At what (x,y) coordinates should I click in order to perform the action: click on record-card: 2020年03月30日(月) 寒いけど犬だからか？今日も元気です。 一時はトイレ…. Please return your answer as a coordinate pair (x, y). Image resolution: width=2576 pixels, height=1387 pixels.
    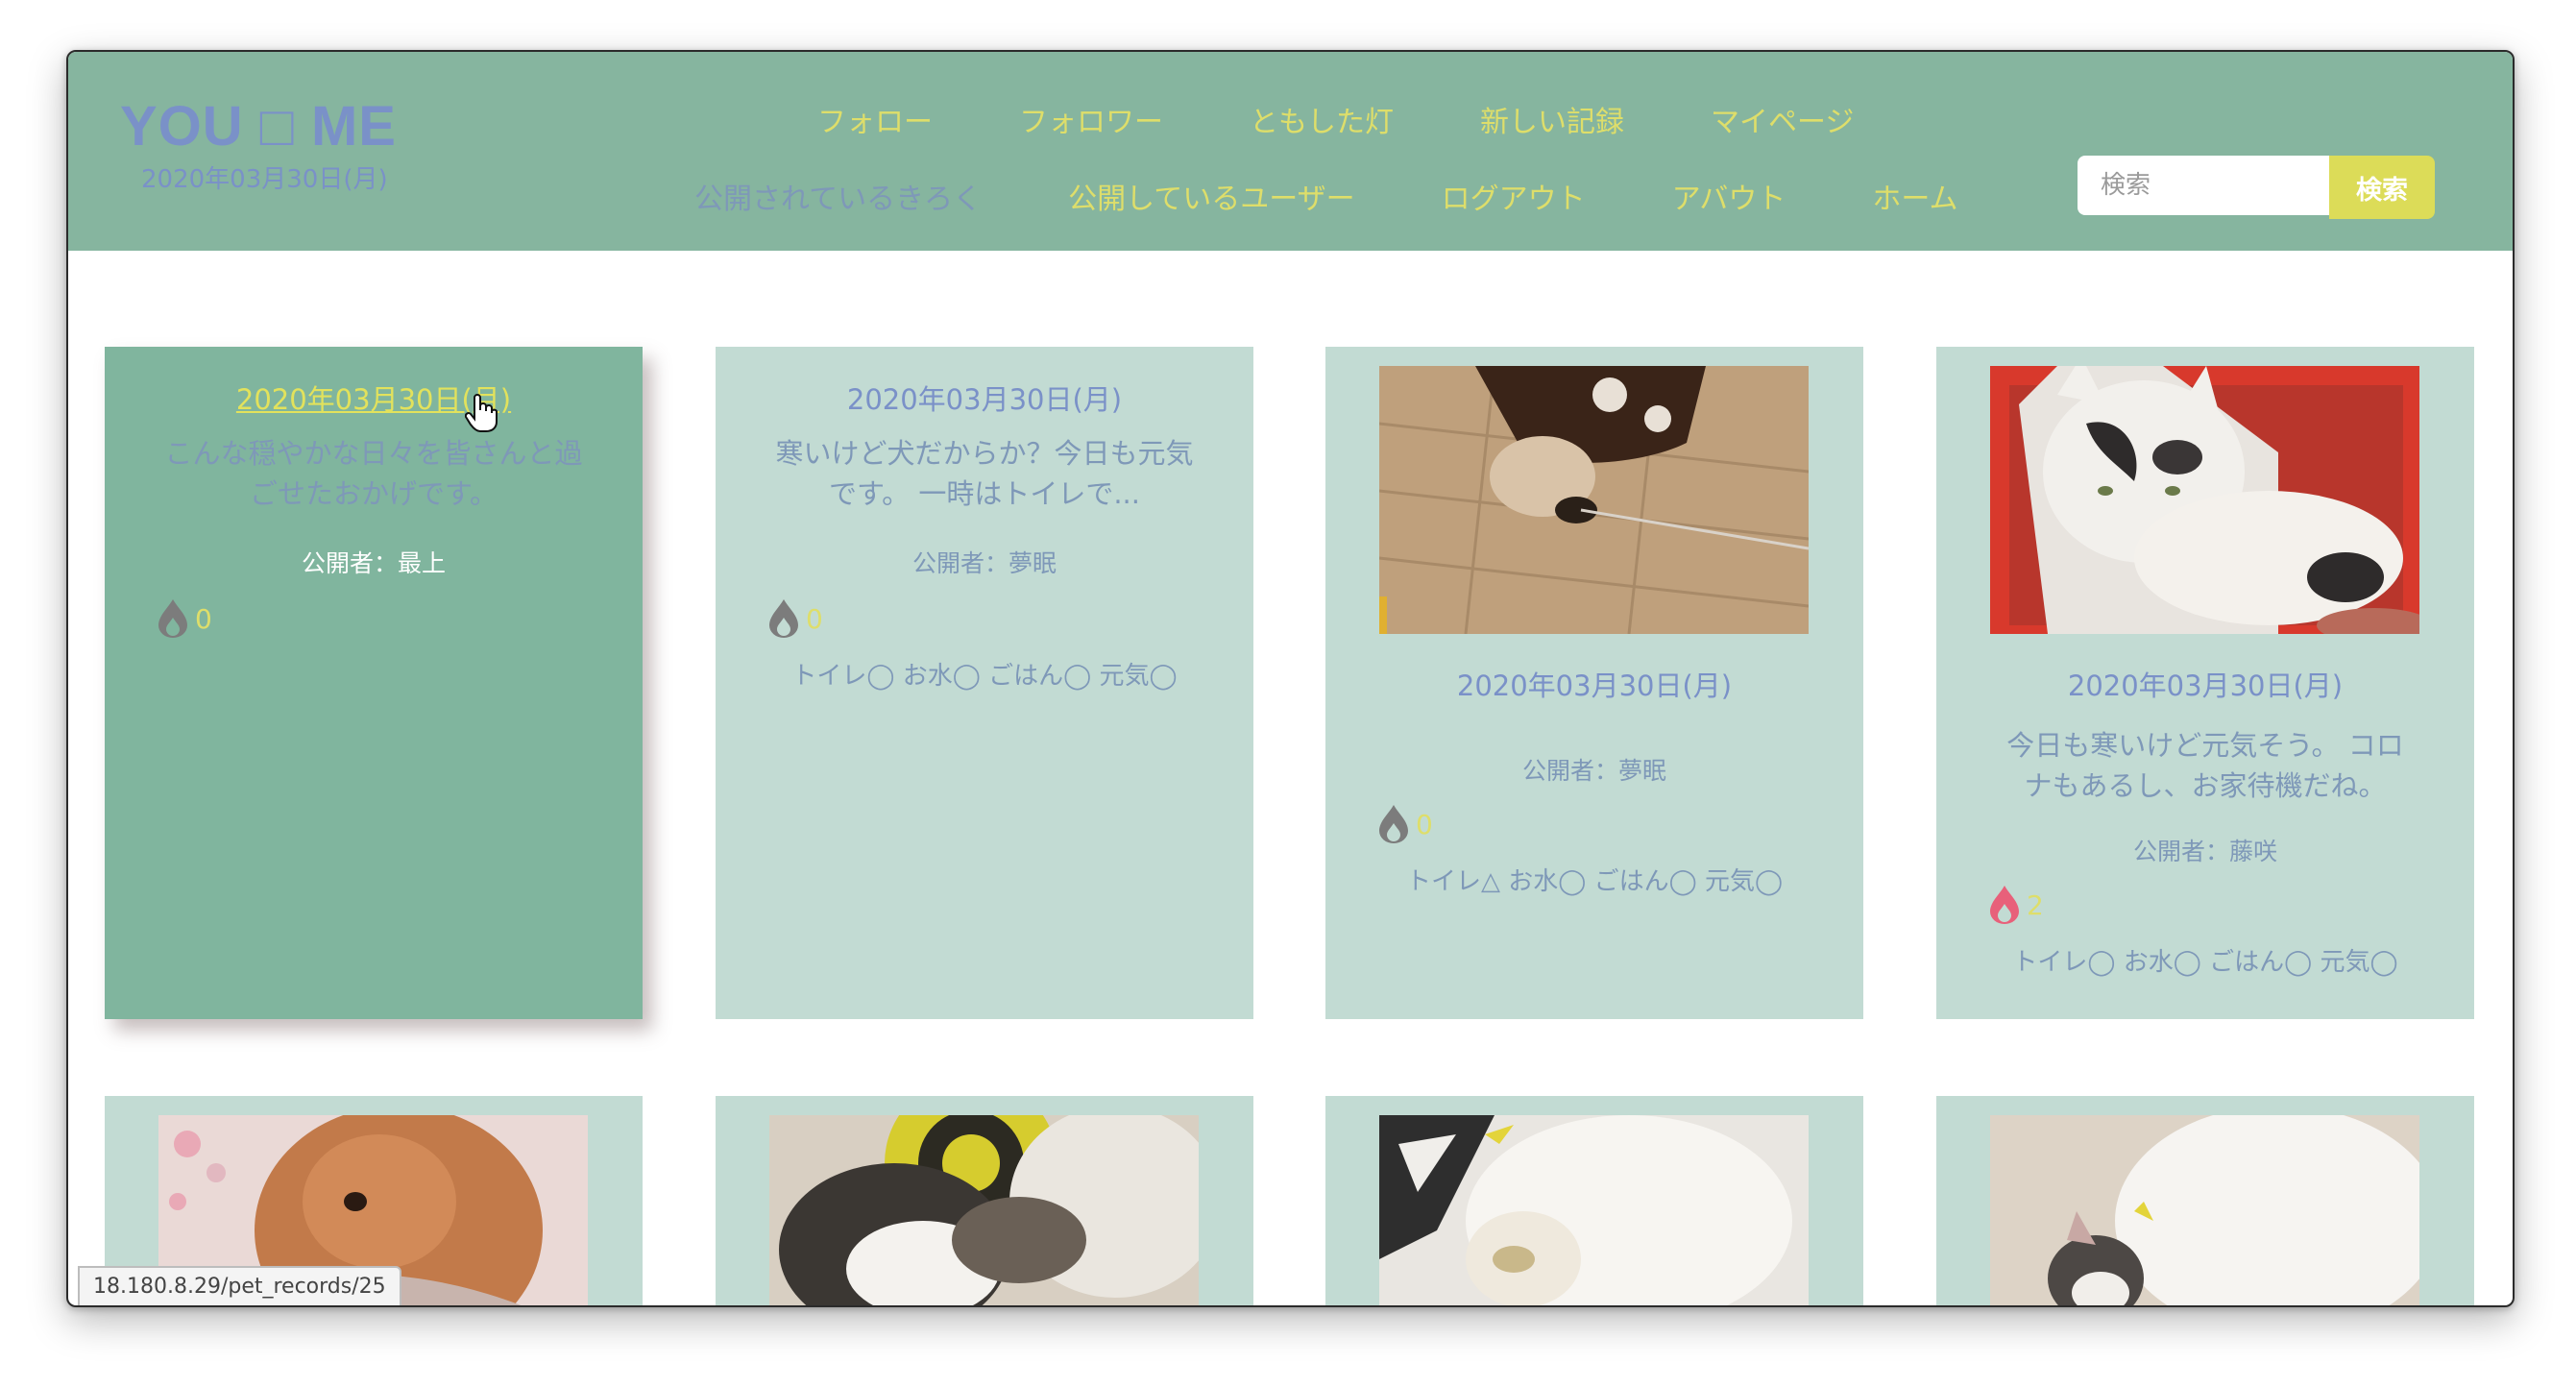
    Looking at the image, I should click on (985, 683).